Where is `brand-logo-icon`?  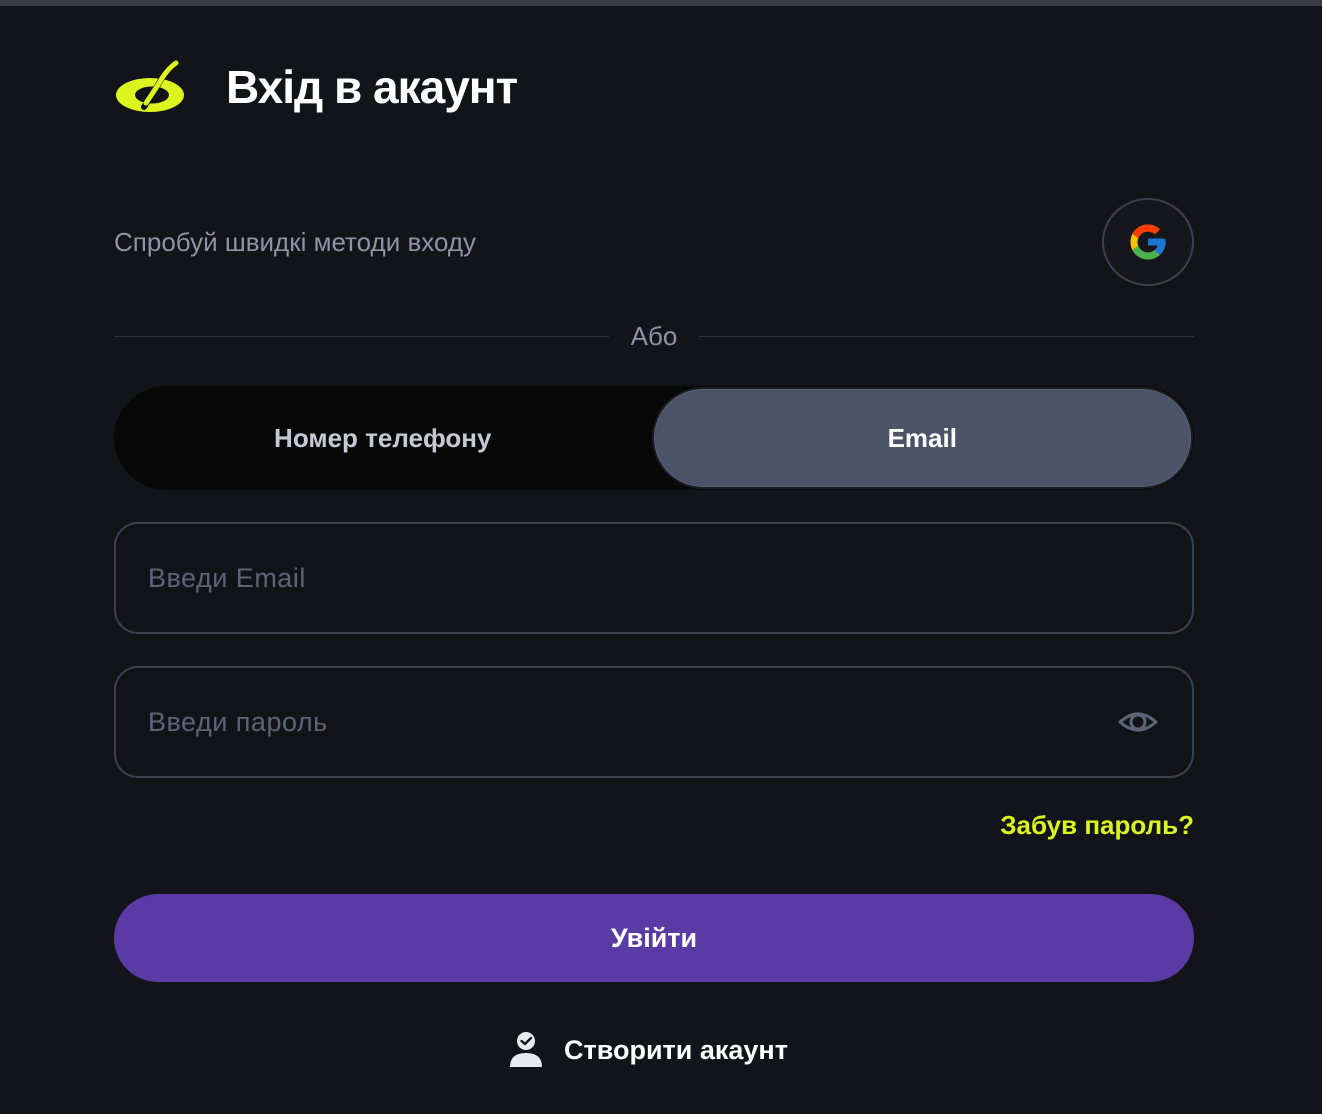
brand-logo-icon is located at coordinates (150, 85).